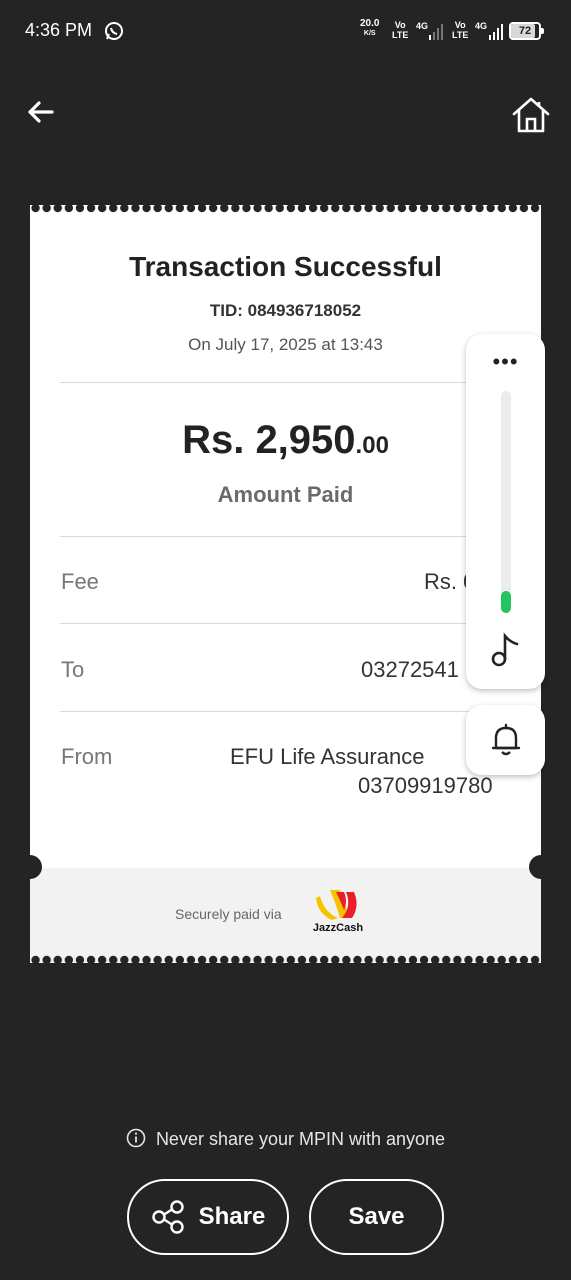  What do you see at coordinates (436, 32) in the screenshot?
I see `signal-1-icon` at bounding box center [436, 32].